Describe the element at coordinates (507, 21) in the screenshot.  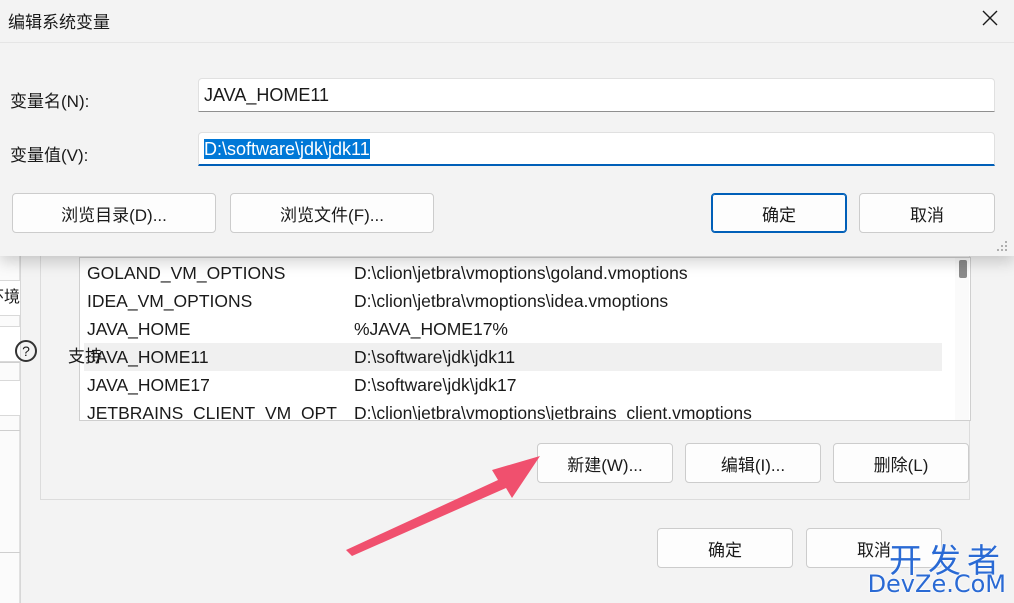
I see `dialog-title-bar: 编辑系统变量` at that location.